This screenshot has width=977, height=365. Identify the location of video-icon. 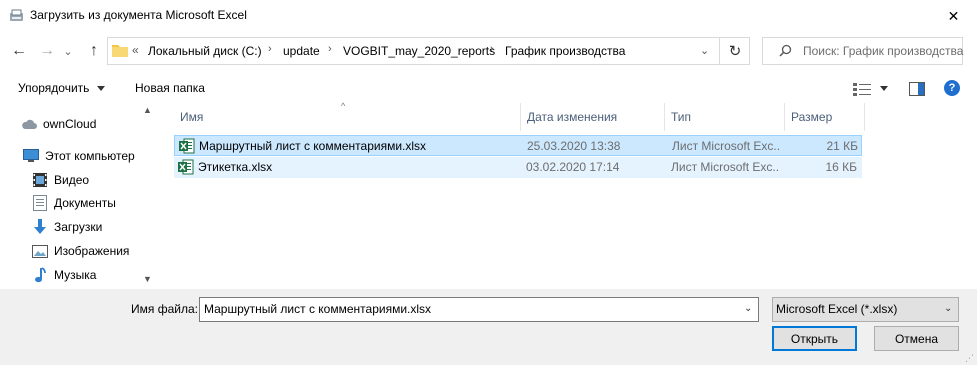
(40, 180).